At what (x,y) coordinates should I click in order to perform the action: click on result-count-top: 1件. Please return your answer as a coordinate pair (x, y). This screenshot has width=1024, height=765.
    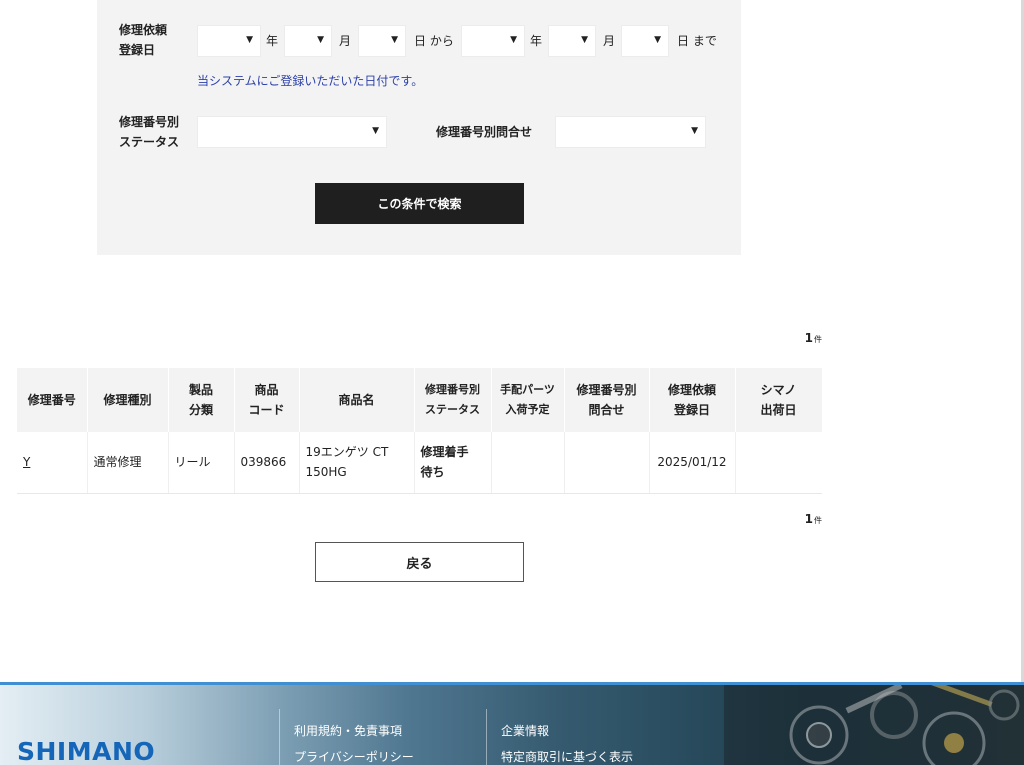
    Looking at the image, I should click on (813, 338).